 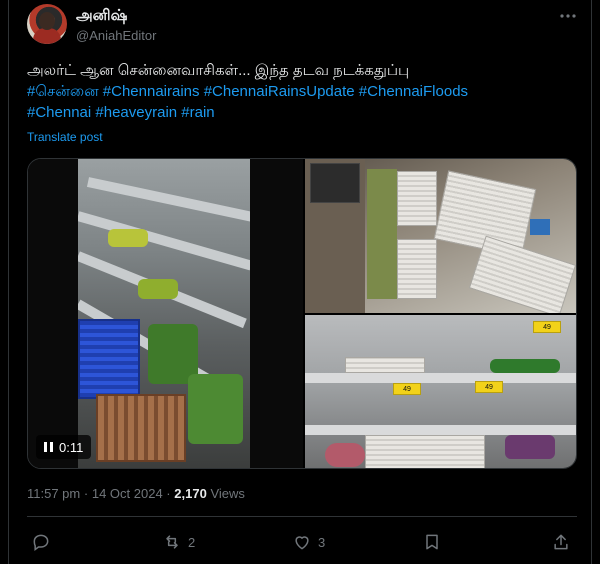 What do you see at coordinates (322, 542) in the screenshot?
I see `like-count: 3` at bounding box center [322, 542].